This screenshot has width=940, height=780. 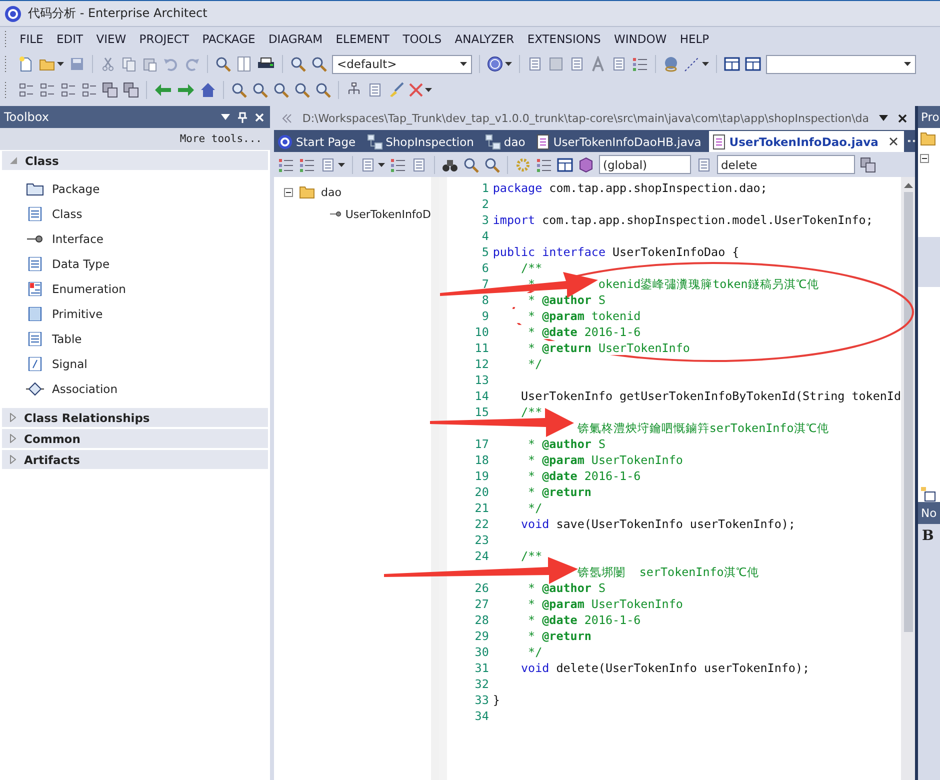 What do you see at coordinates (135, 438) in the screenshot?
I see `group-header: Common` at bounding box center [135, 438].